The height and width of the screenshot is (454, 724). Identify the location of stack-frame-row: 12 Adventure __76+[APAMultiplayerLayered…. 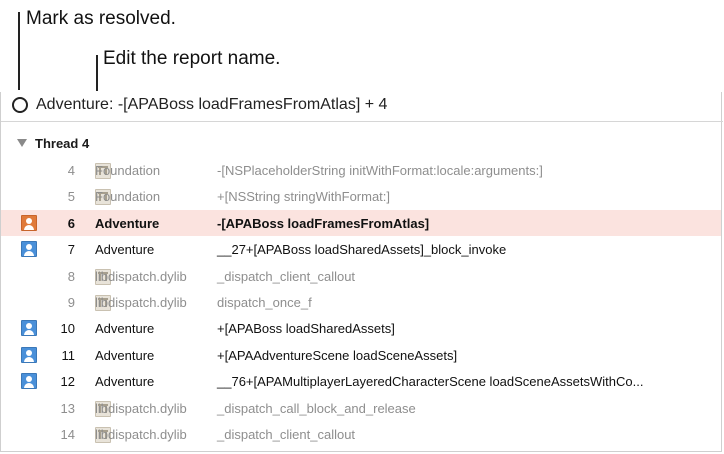
(361, 381).